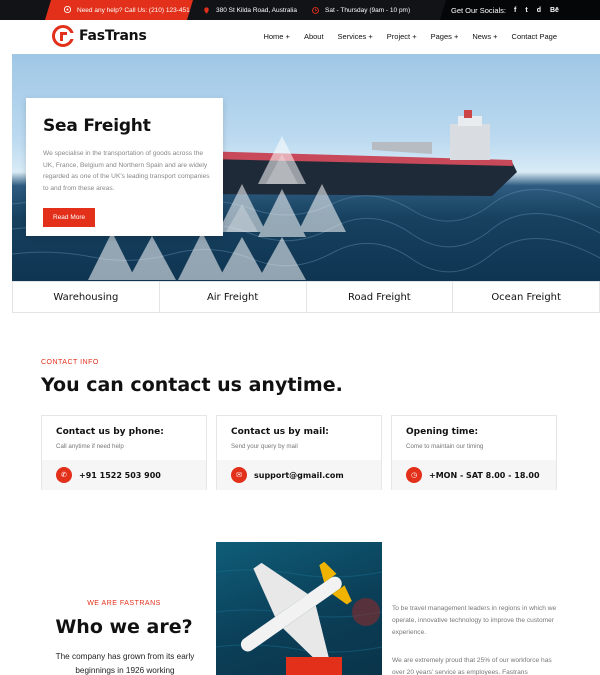  Describe the element at coordinates (515, 10) in the screenshot. I see `facebook-icon: f` at that location.